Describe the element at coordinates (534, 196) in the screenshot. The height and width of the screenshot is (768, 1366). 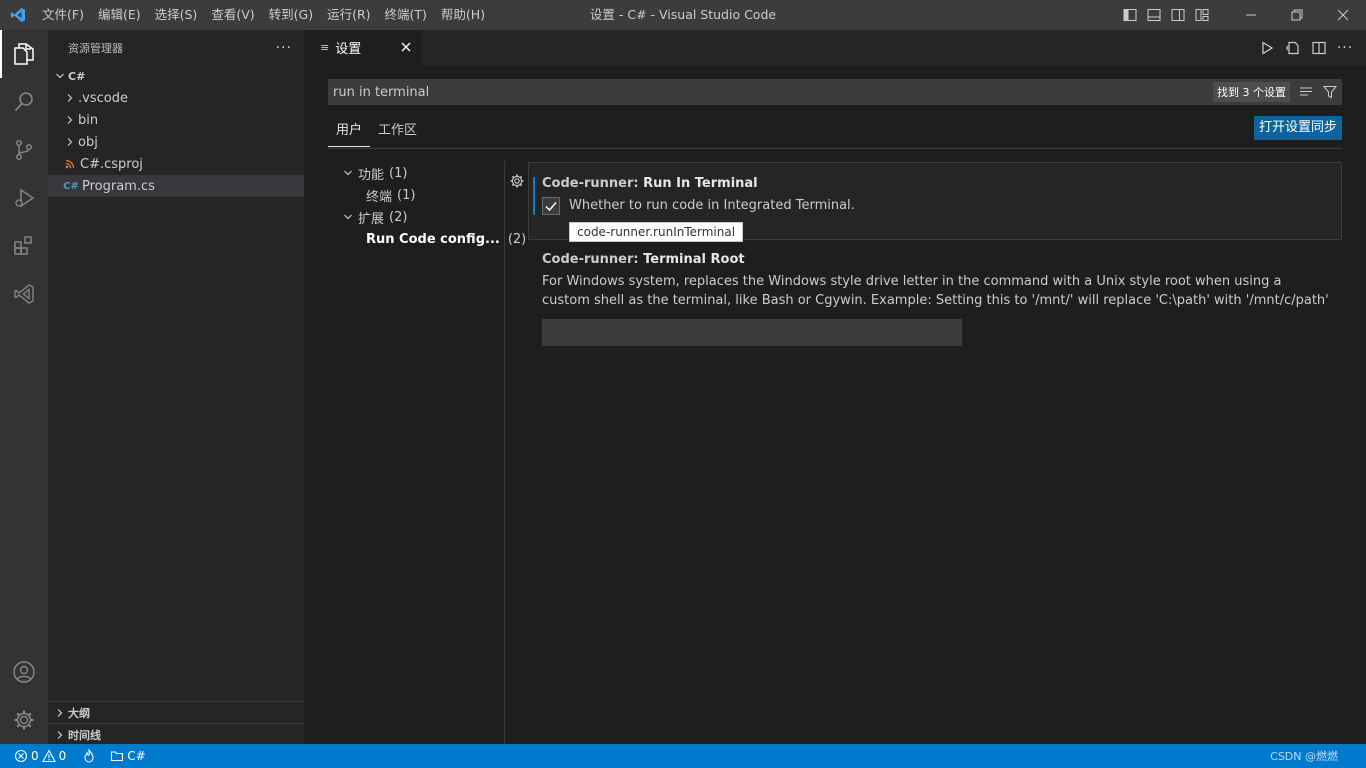
I see `focus-indicator` at that location.